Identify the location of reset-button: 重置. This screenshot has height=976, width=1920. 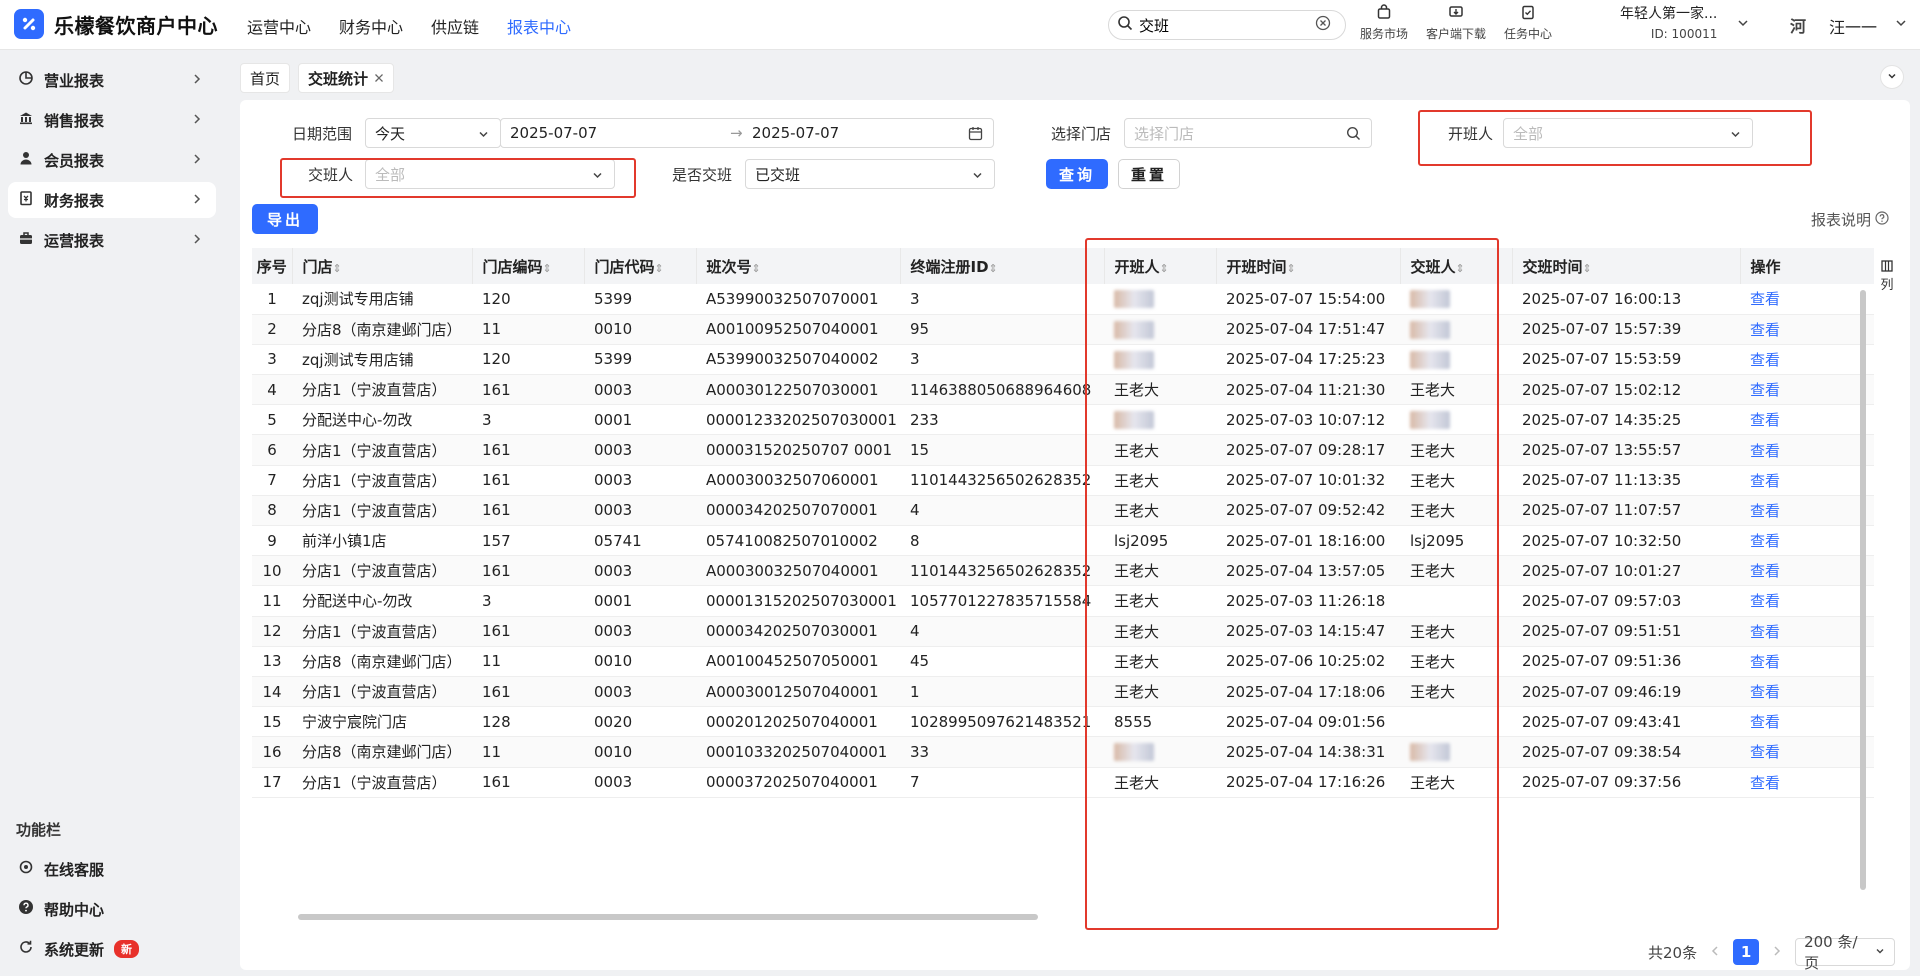
(1149, 174).